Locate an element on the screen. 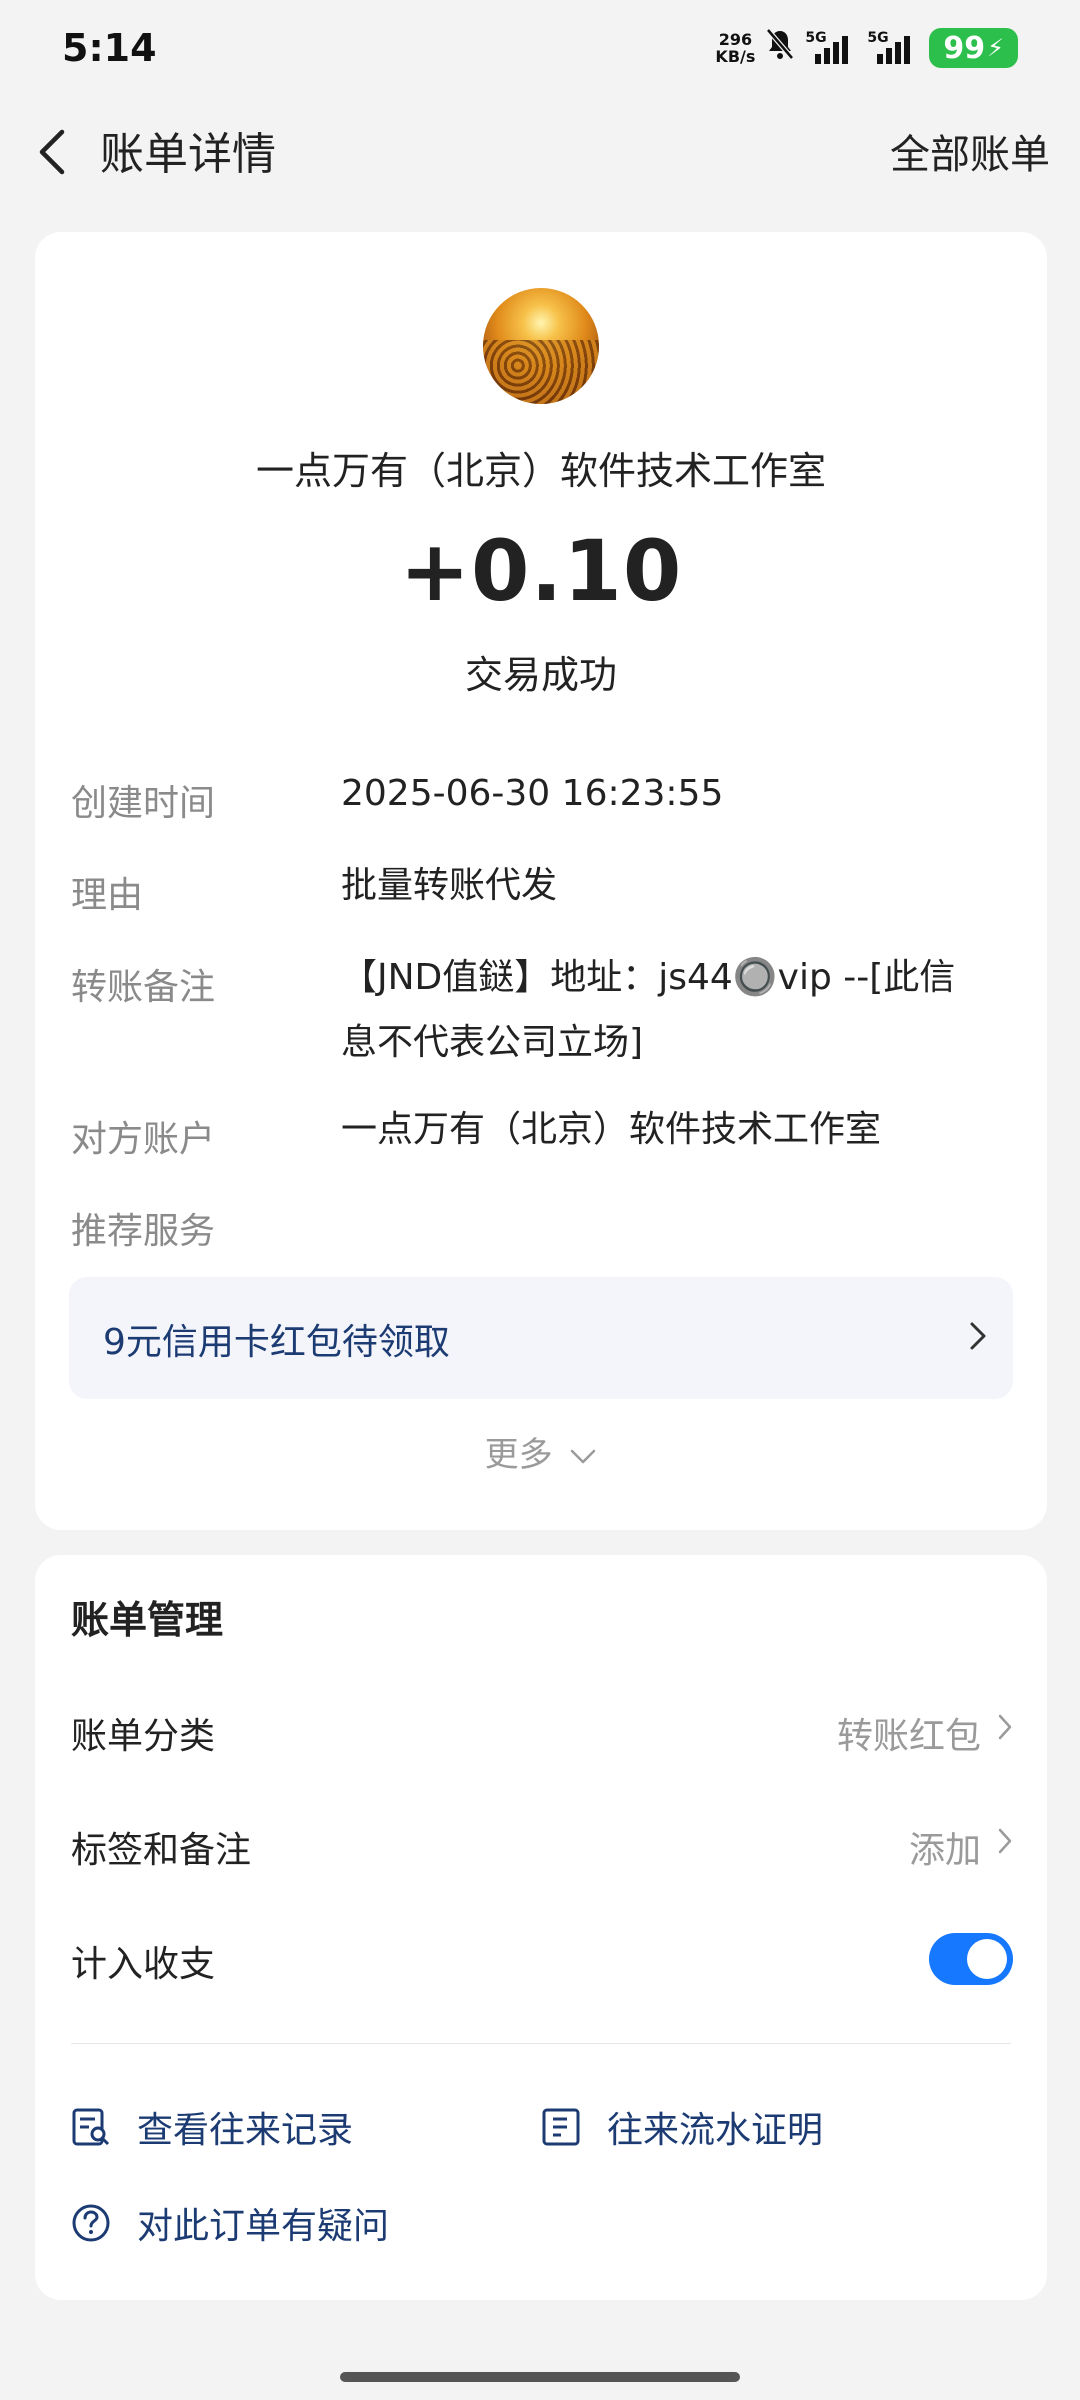  include-in-budget-toggle is located at coordinates (971, 1959).